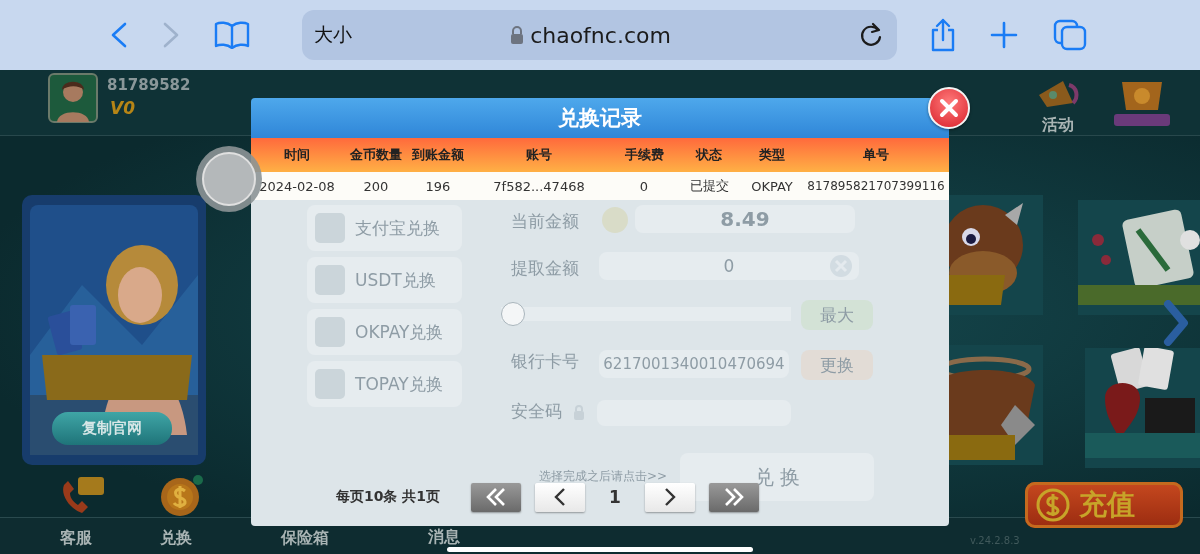 The image size is (1200, 554). What do you see at coordinates (694, 364) in the screenshot?
I see `card-number-field: 6217001340010470694` at bounding box center [694, 364].